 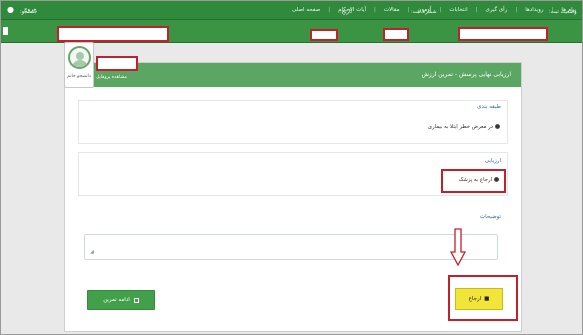 What do you see at coordinates (489, 107) in the screenshot?
I see `classification-label: طبقه بندی` at bounding box center [489, 107].